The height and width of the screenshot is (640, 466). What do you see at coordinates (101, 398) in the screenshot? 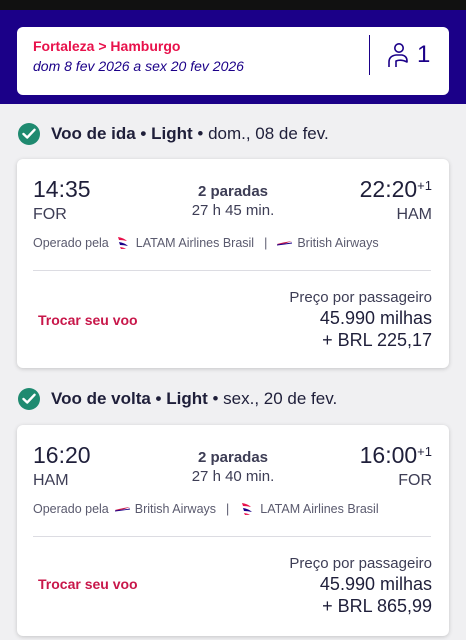
I see `section-label: Voo de volta` at bounding box center [101, 398].